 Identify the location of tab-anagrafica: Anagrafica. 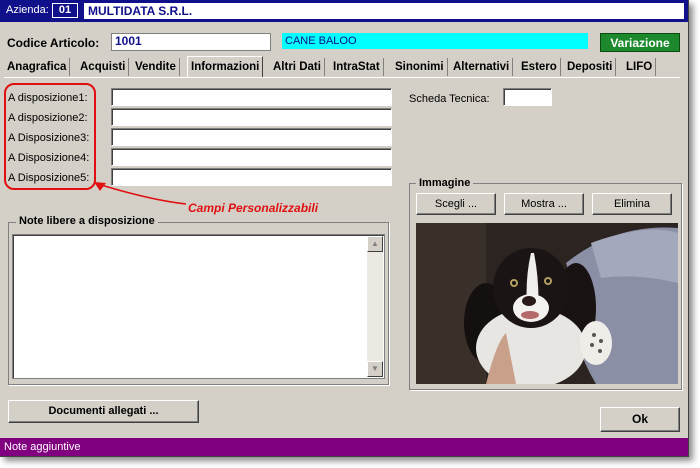
(37, 67).